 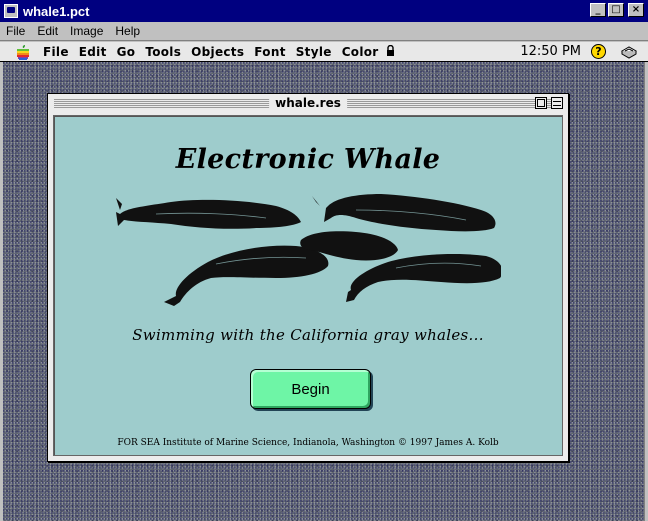 I want to click on mac-menu-tools: Tools, so click(x=163, y=52).